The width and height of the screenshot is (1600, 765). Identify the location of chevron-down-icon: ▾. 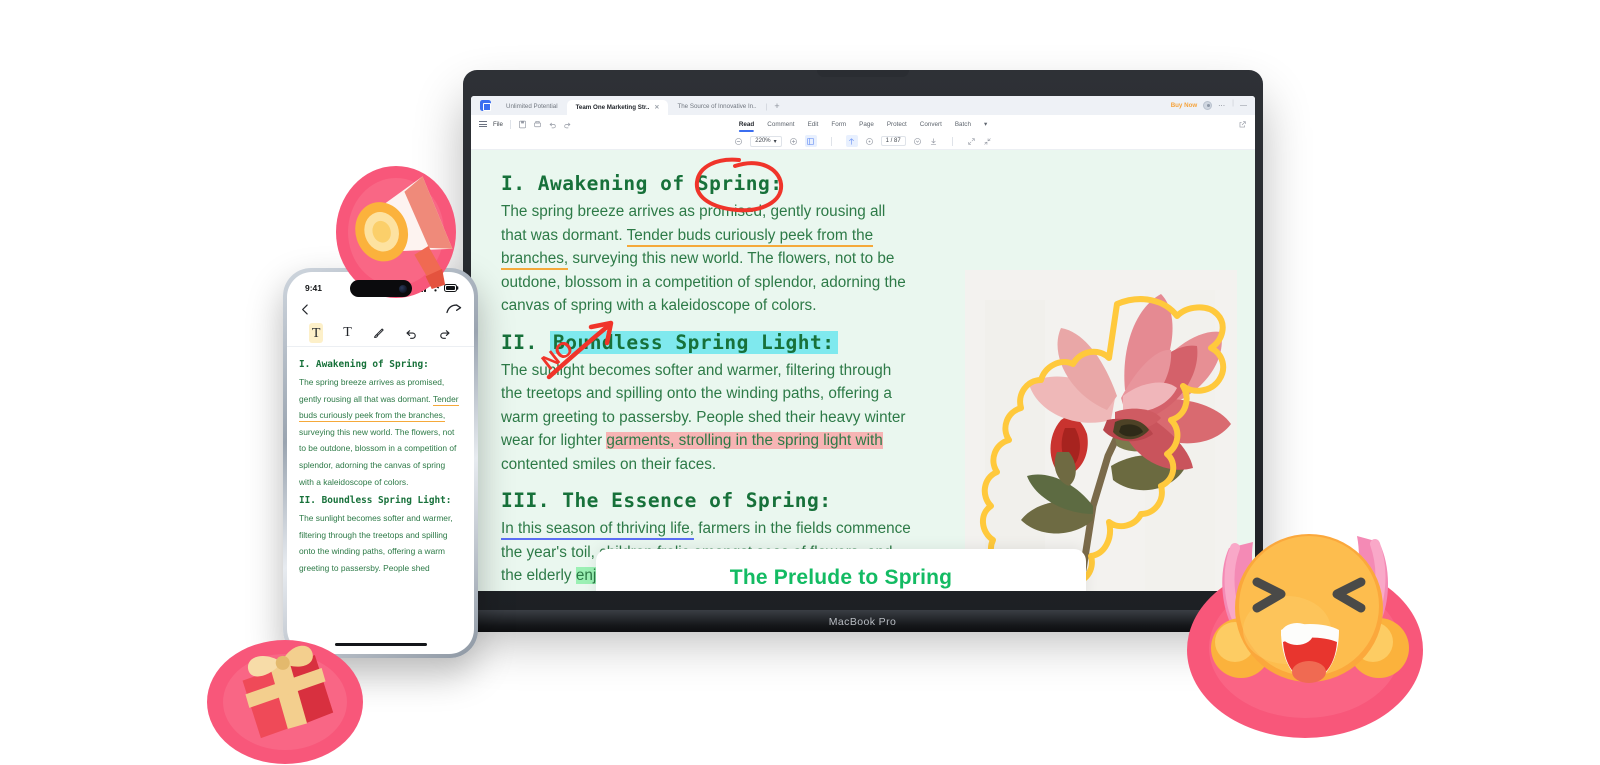
(775, 141).